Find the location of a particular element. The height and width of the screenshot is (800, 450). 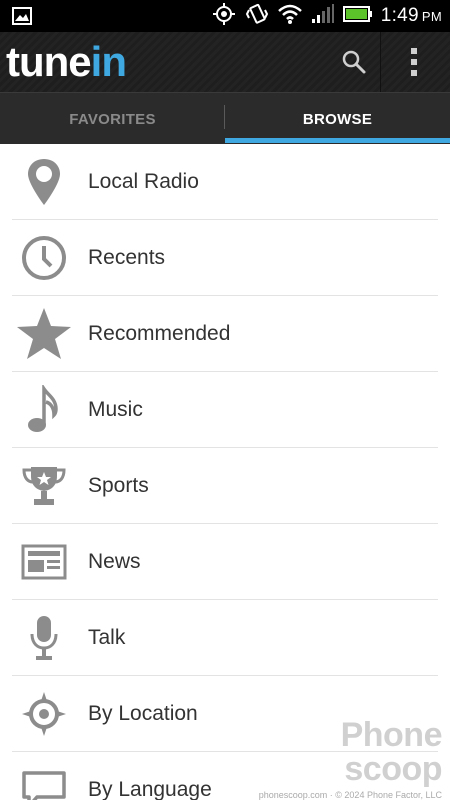

tab-selected-indicator is located at coordinates (337, 140).